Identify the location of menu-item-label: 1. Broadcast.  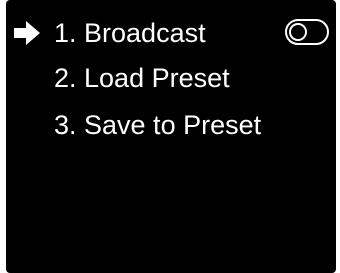
(130, 33).